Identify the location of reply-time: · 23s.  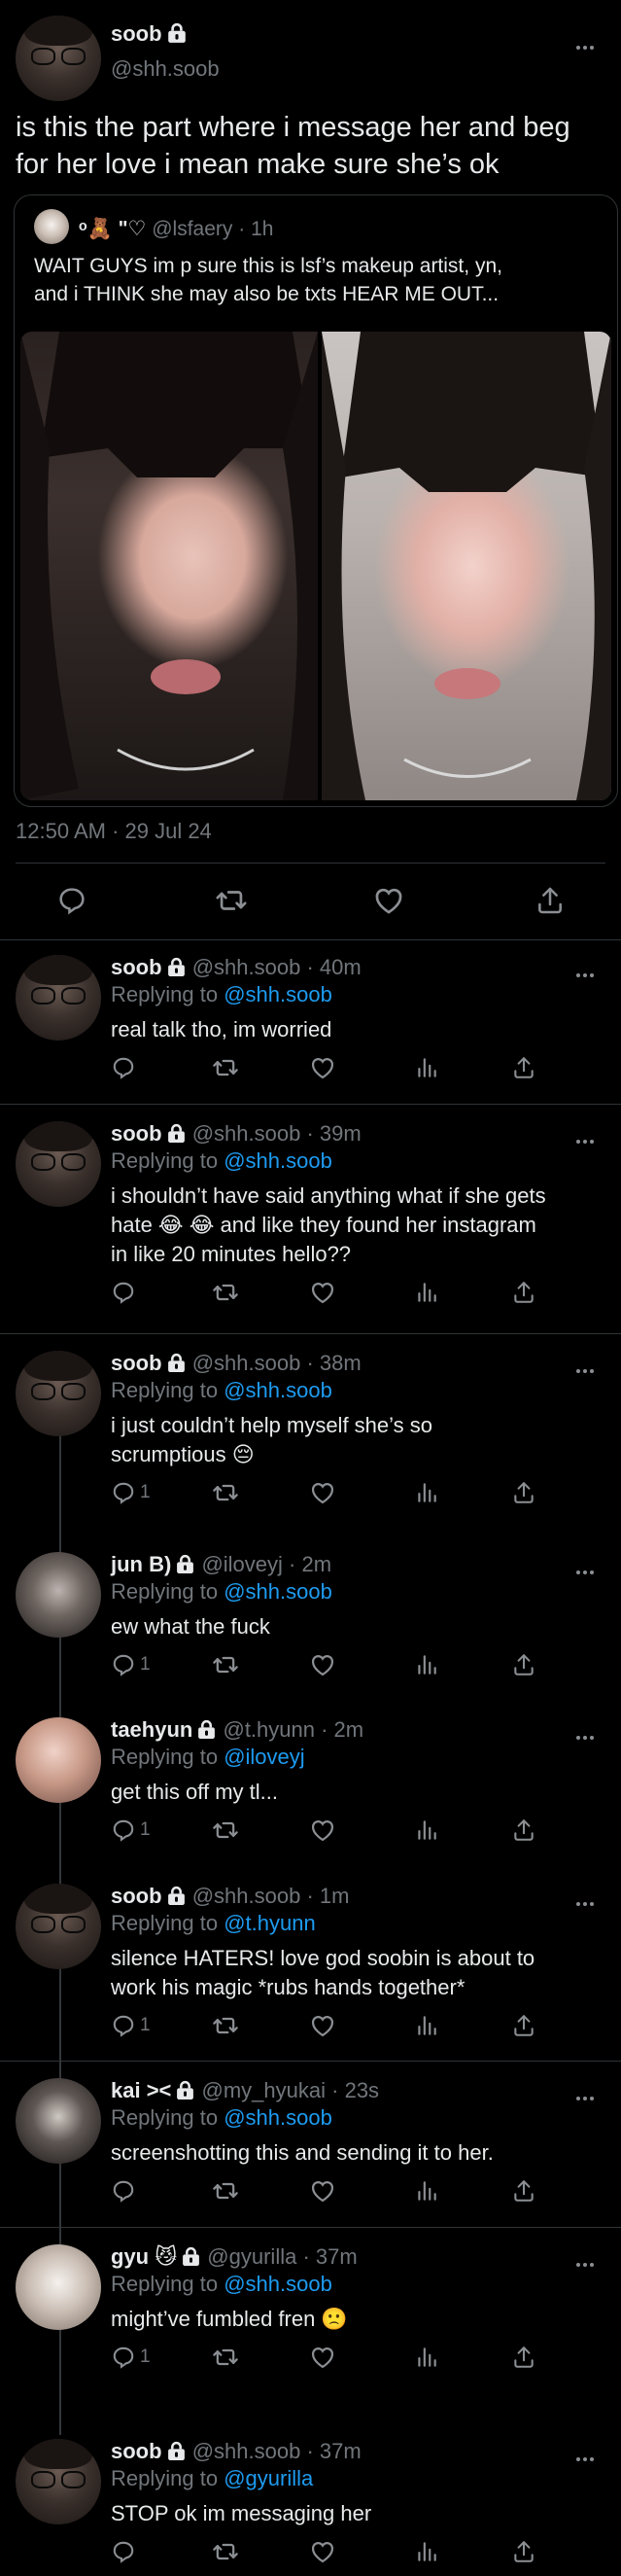
(355, 2090).